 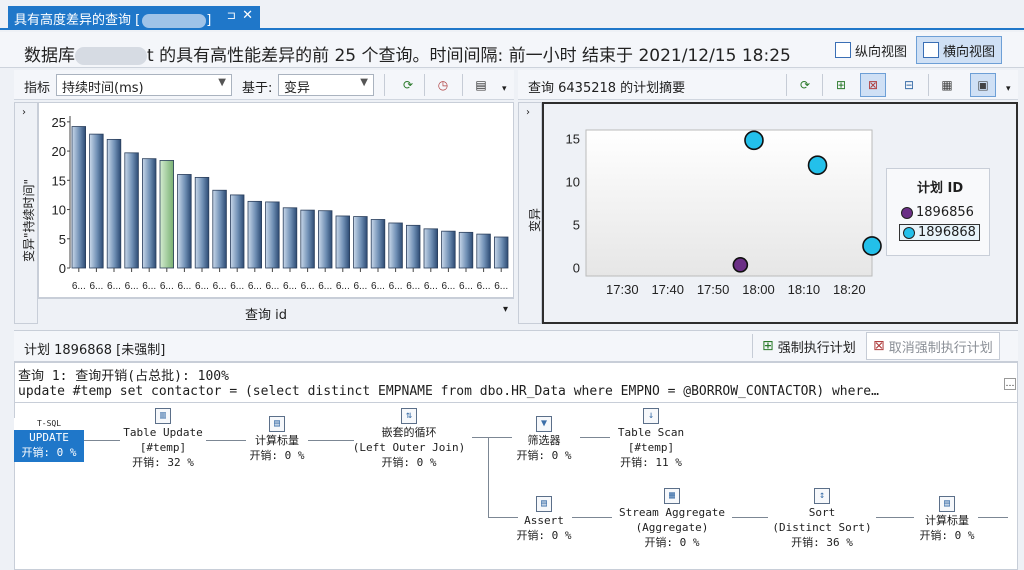 I want to click on node-name: 计算标量, so click(x=947, y=520).